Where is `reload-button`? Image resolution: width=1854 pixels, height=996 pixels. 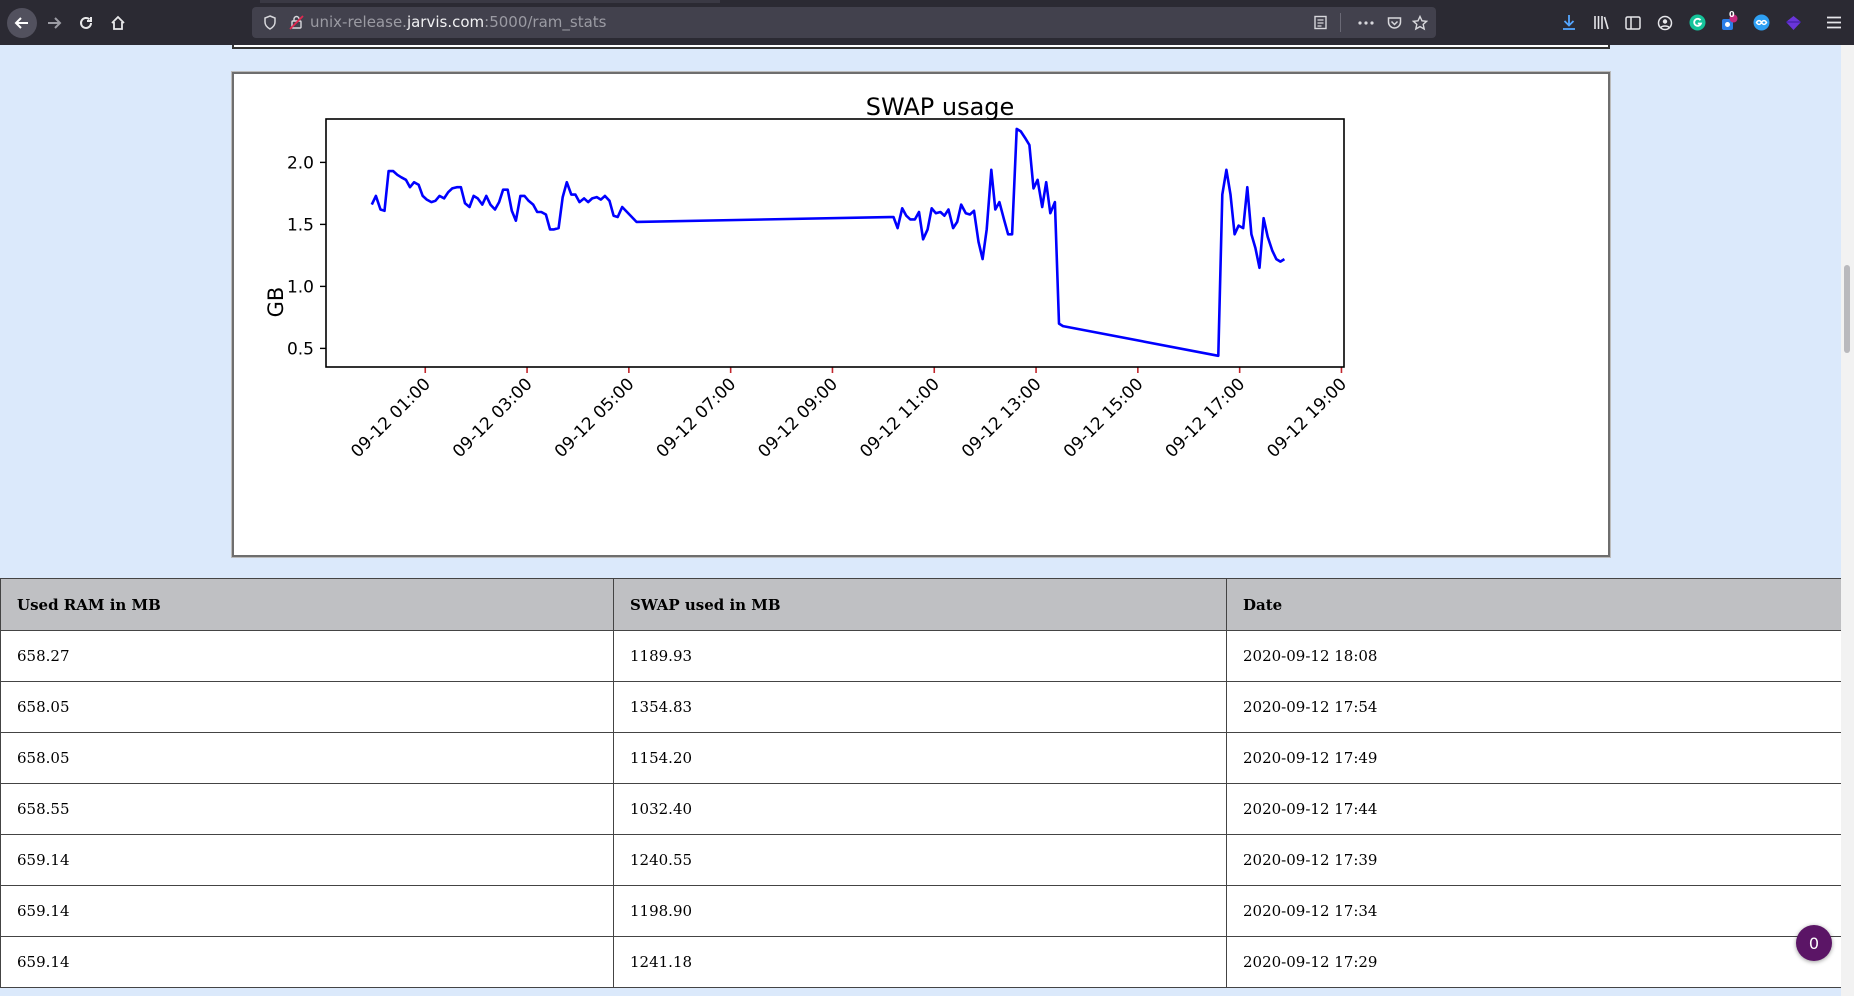 reload-button is located at coordinates (86, 22).